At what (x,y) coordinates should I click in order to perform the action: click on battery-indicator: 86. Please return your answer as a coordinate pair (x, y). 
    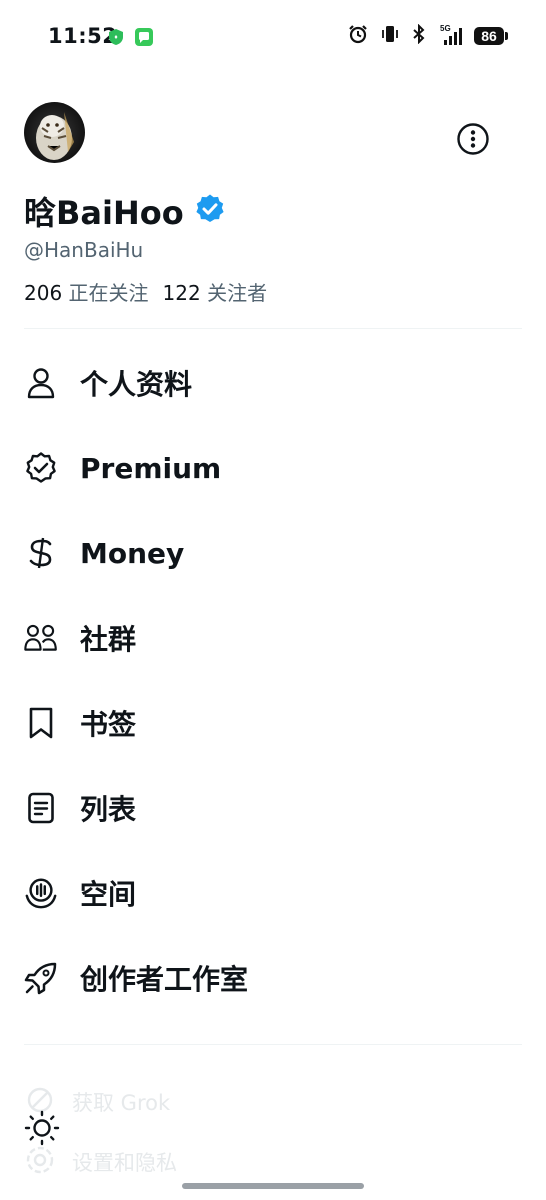
    Looking at the image, I should click on (491, 36).